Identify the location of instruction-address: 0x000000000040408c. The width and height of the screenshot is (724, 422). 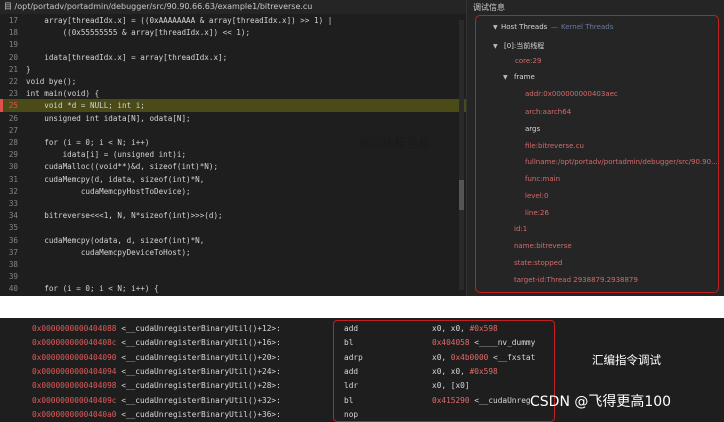
(74, 343).